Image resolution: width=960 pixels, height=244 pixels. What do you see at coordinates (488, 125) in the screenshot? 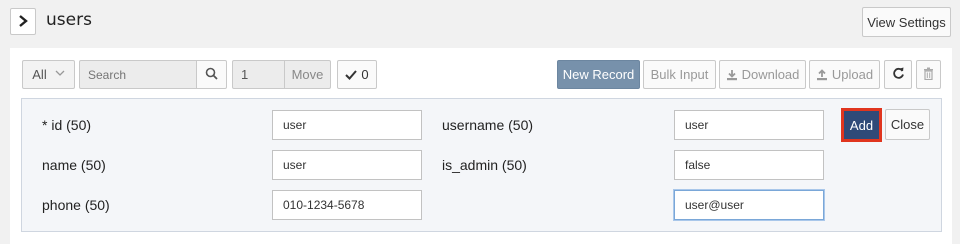
I see `field-label-username: username (50)` at bounding box center [488, 125].